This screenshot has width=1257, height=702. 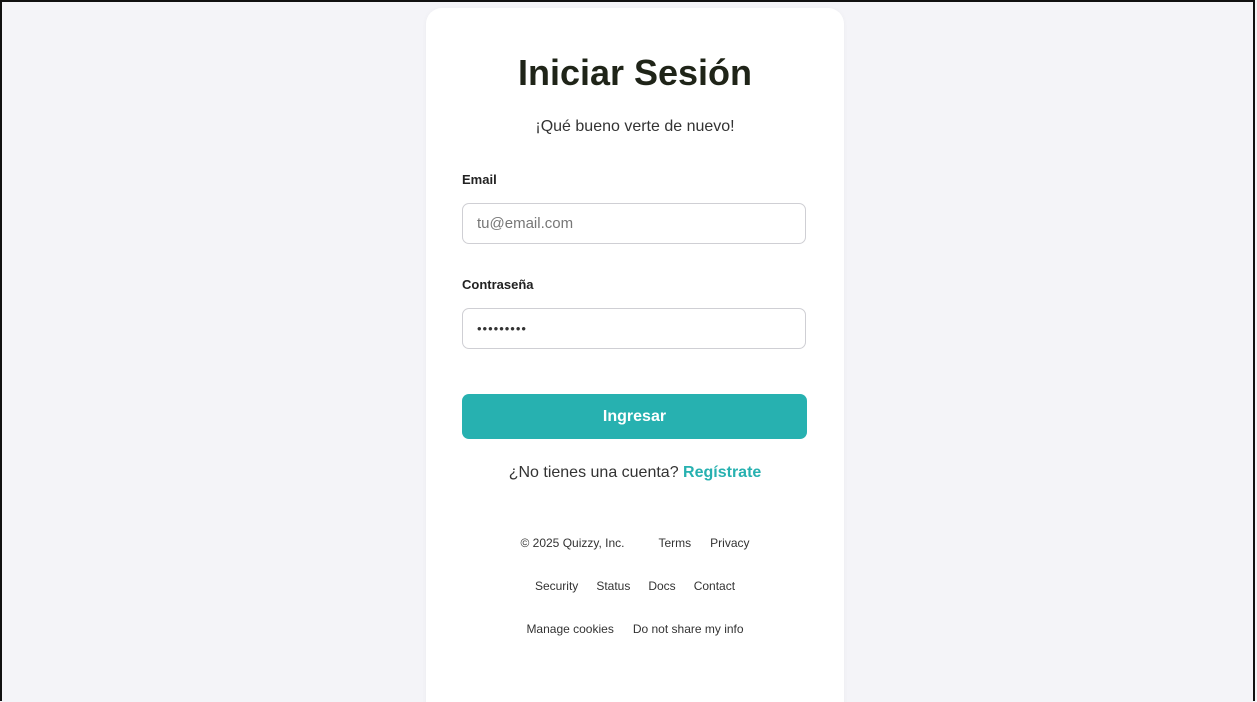 What do you see at coordinates (556, 586) in the screenshot?
I see `footer-link-security: Security` at bounding box center [556, 586].